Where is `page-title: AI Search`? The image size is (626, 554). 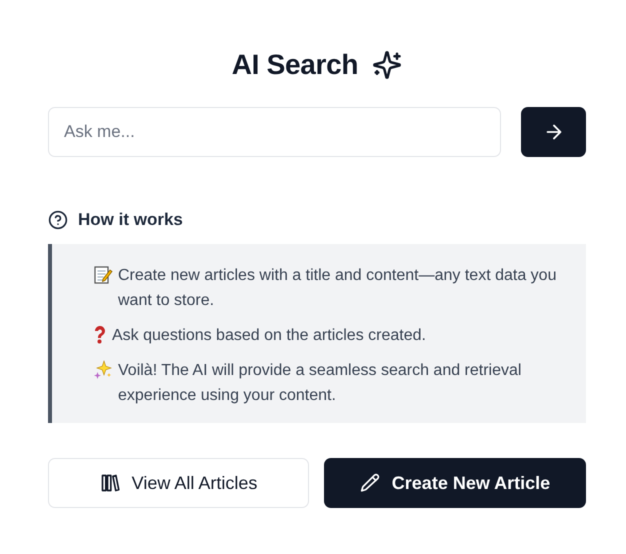
page-title: AI Search is located at coordinates (295, 65).